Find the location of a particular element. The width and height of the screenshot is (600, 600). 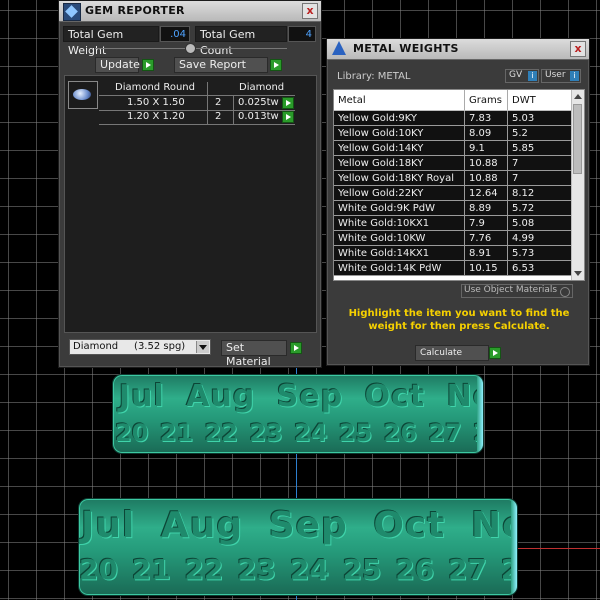

metal-cell-grams: 10.15 is located at coordinates (486, 268).